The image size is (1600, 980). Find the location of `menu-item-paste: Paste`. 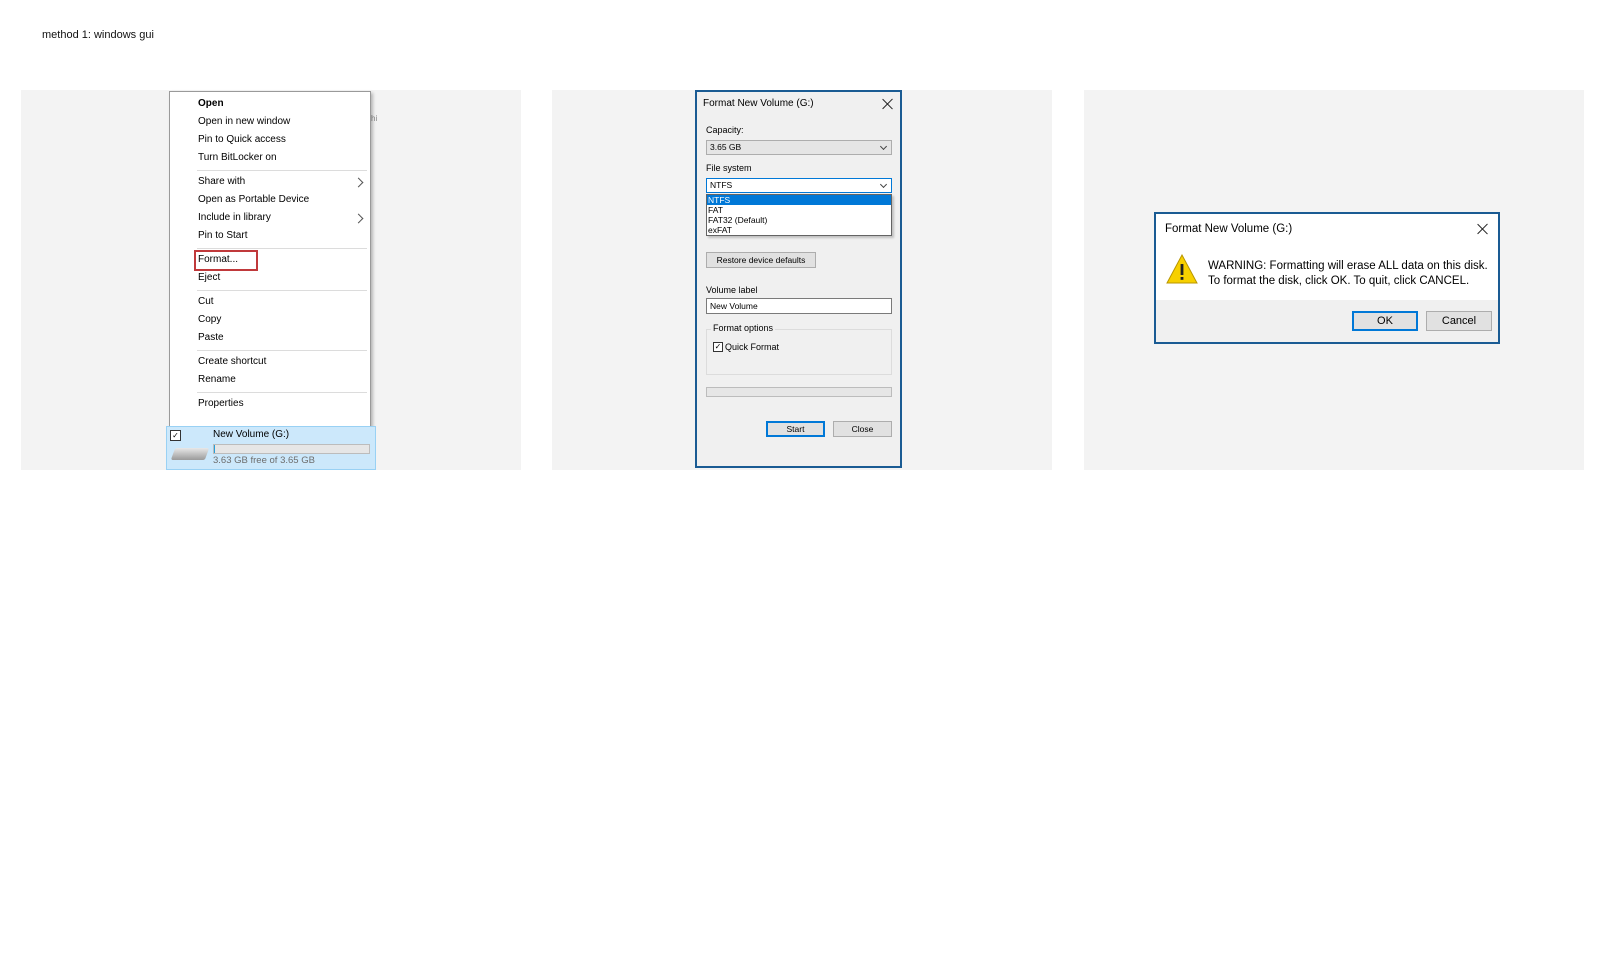

menu-item-paste: Paste is located at coordinates (211, 338).